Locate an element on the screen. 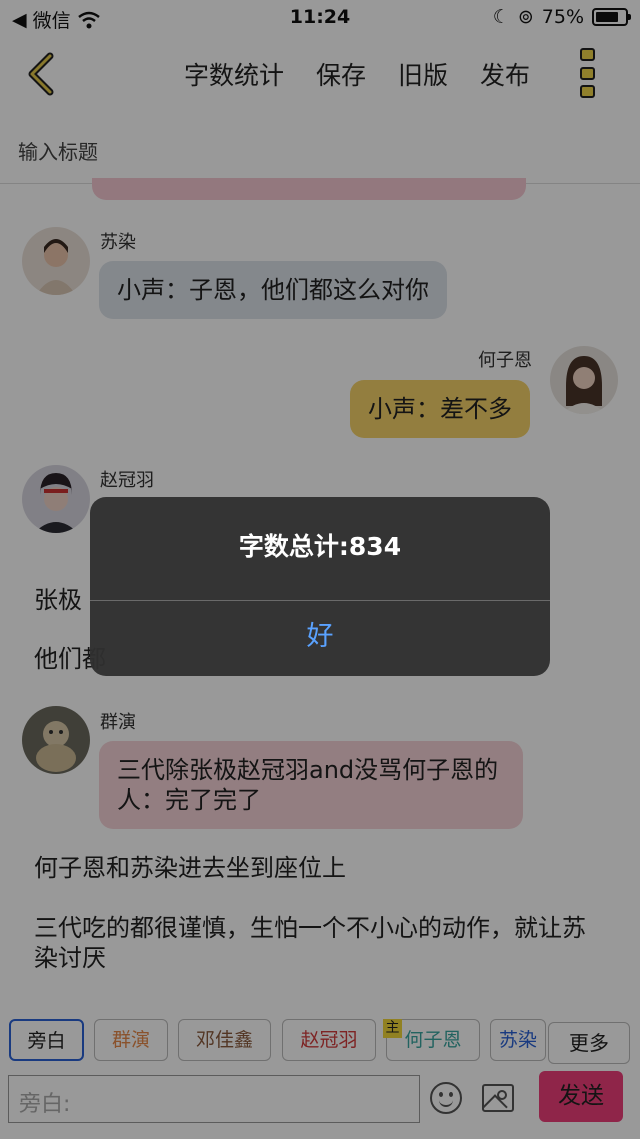 This screenshot has width=640, height=1139. alert-ok-button: 好 is located at coordinates (320, 638).